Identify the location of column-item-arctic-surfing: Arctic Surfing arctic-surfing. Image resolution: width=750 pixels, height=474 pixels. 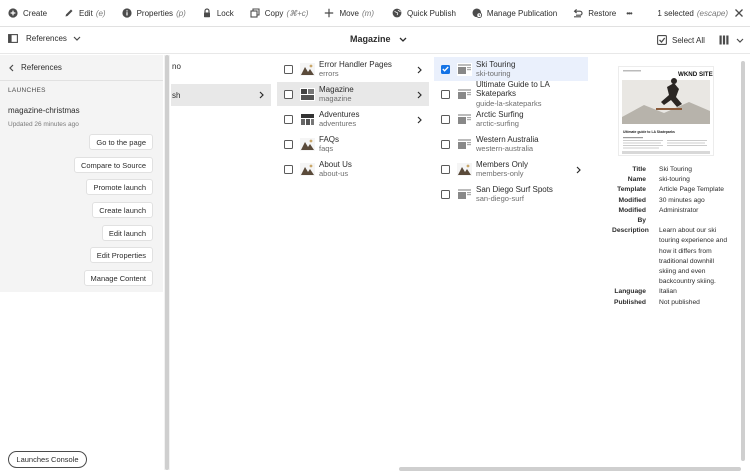
(511, 119).